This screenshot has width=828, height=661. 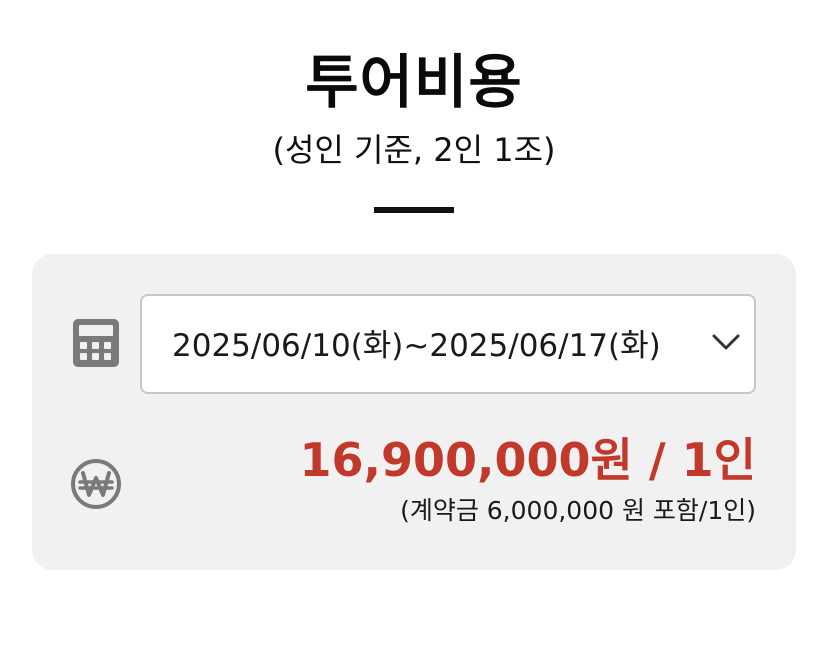 What do you see at coordinates (414, 150) in the screenshot?
I see `page-subtitle: (성인 기준, 2인 1조)` at bounding box center [414, 150].